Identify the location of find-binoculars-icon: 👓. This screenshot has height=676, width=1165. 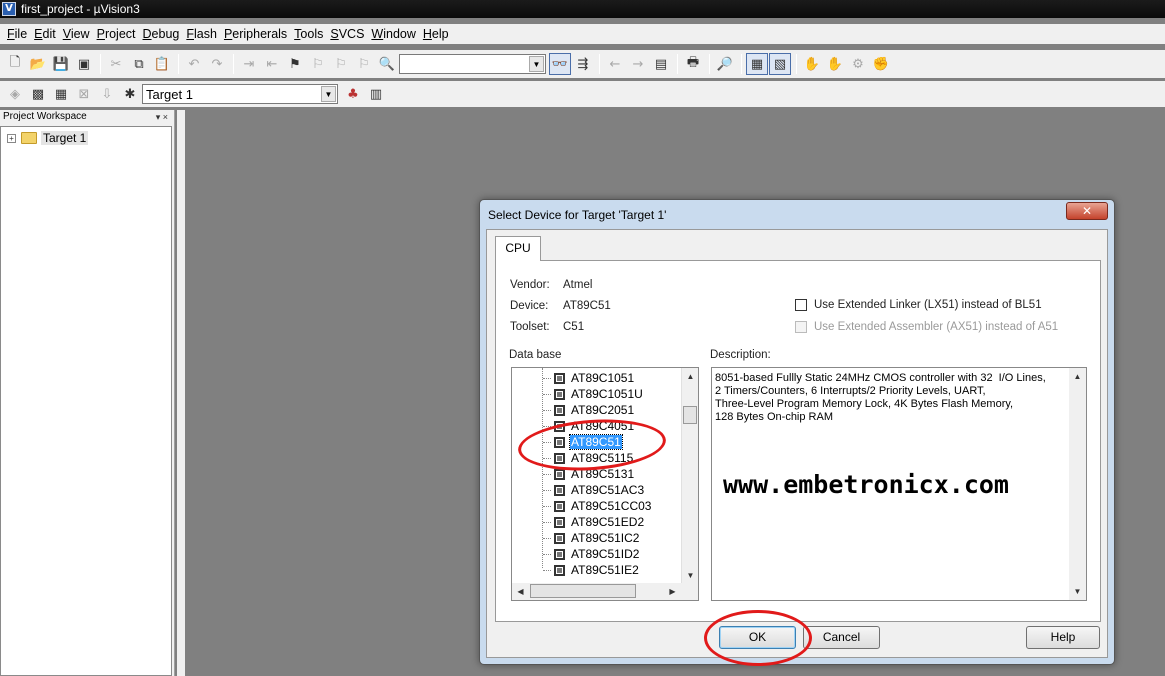
(560, 64).